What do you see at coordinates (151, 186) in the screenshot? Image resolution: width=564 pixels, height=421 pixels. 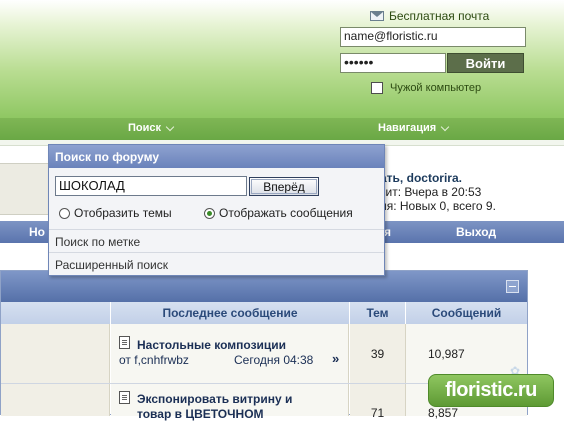 I see `search-input: ШОКОЛАД` at bounding box center [151, 186].